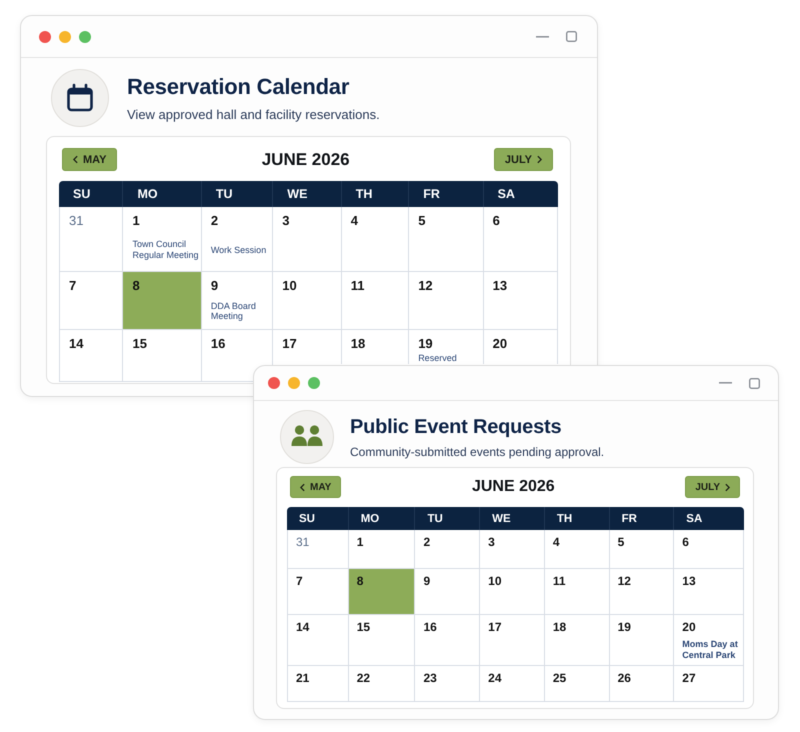  Describe the element at coordinates (357, 286) in the screenshot. I see `day-number: 11` at that location.